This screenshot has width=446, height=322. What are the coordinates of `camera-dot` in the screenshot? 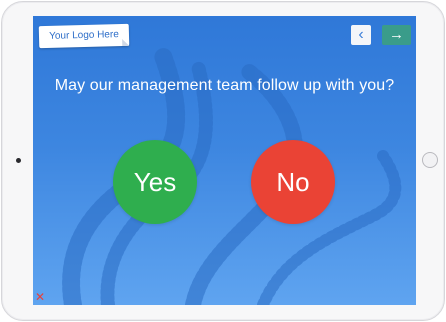 It's located at (18, 160).